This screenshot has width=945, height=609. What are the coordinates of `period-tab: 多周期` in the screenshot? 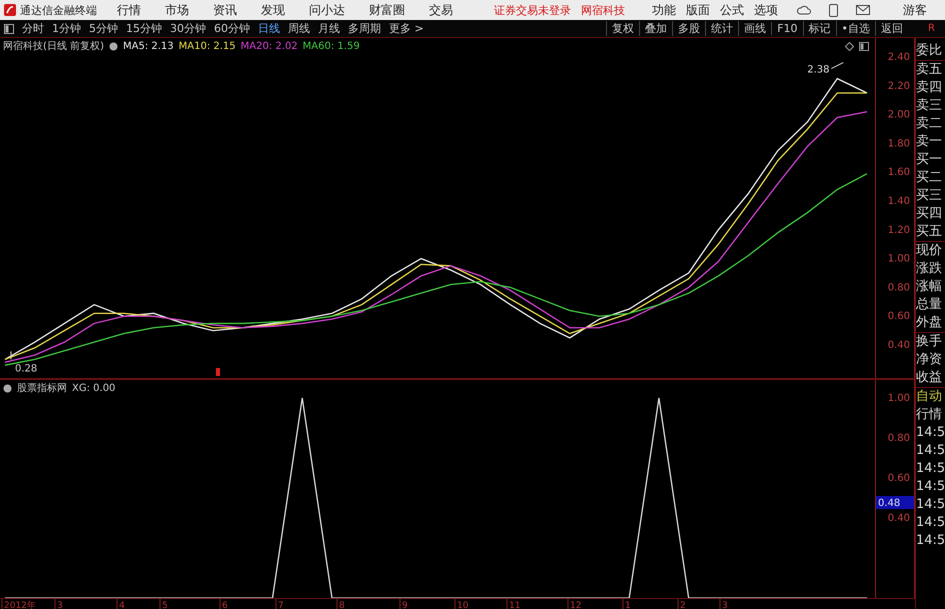 It's located at (364, 28).